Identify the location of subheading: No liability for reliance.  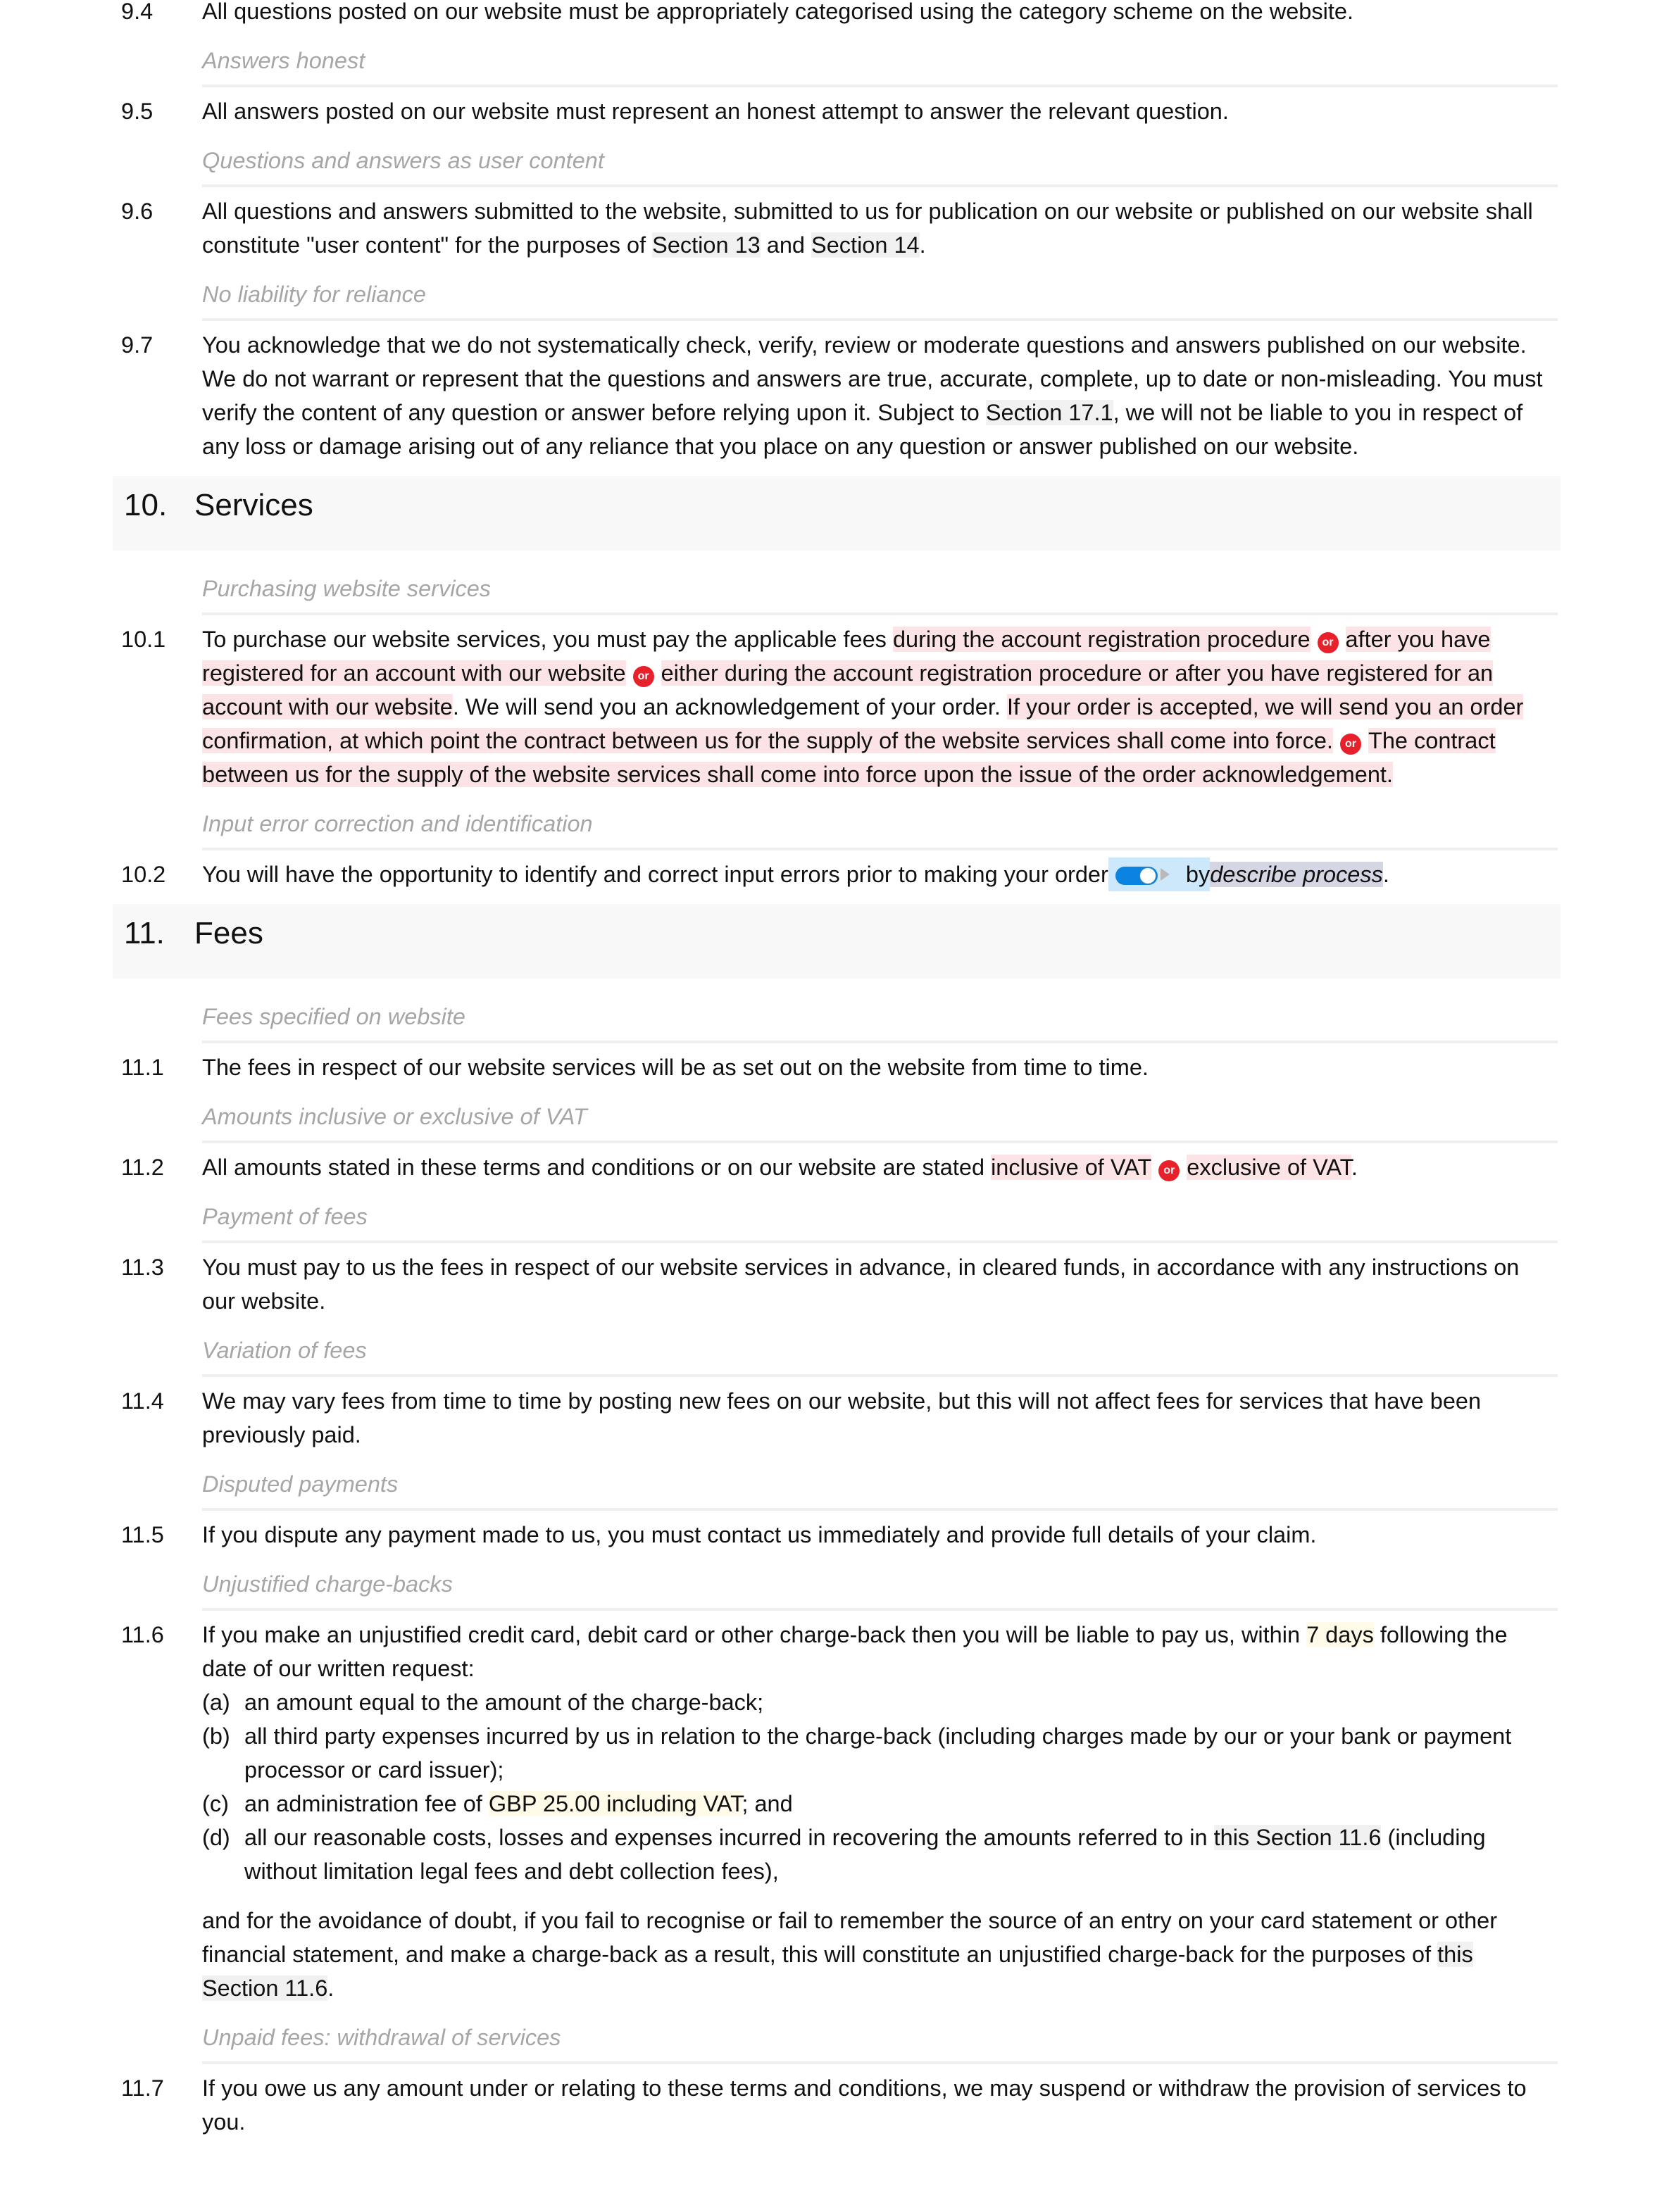
(880, 291).